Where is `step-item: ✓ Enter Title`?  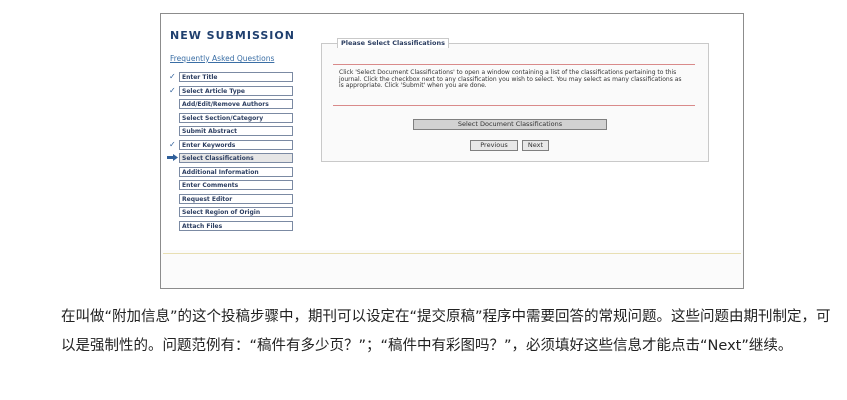
step-item: ✓ Enter Title is located at coordinates (233, 78).